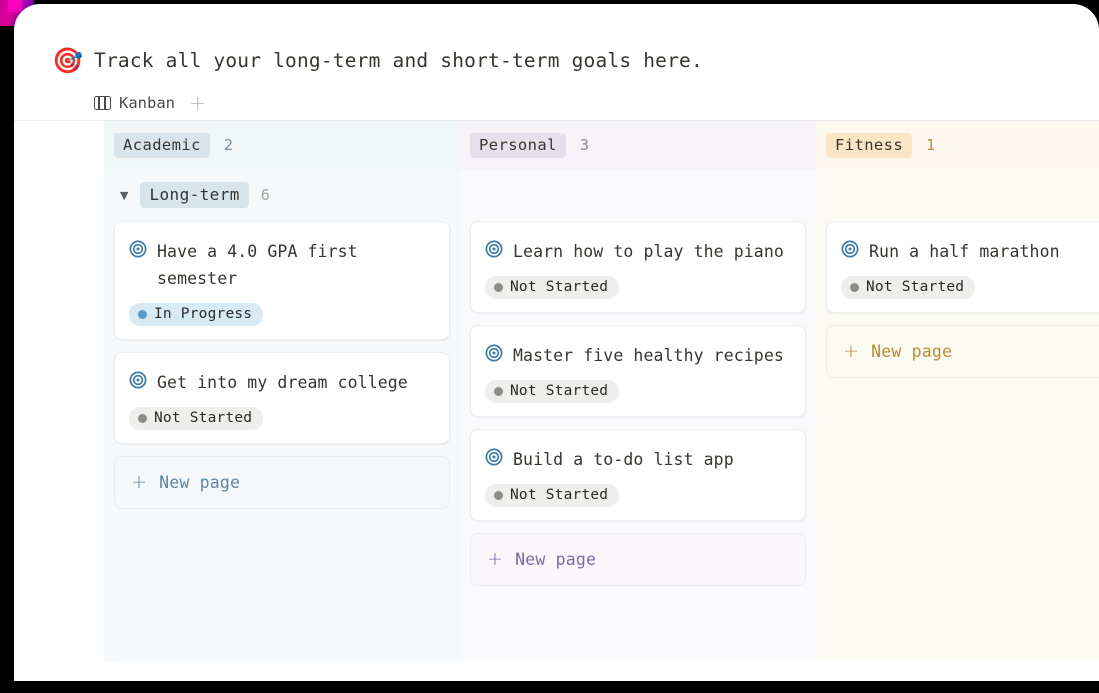 This screenshot has height=693, width=1099. I want to click on group-row-long-term: ▼ Long-term 6, so click(282, 195).